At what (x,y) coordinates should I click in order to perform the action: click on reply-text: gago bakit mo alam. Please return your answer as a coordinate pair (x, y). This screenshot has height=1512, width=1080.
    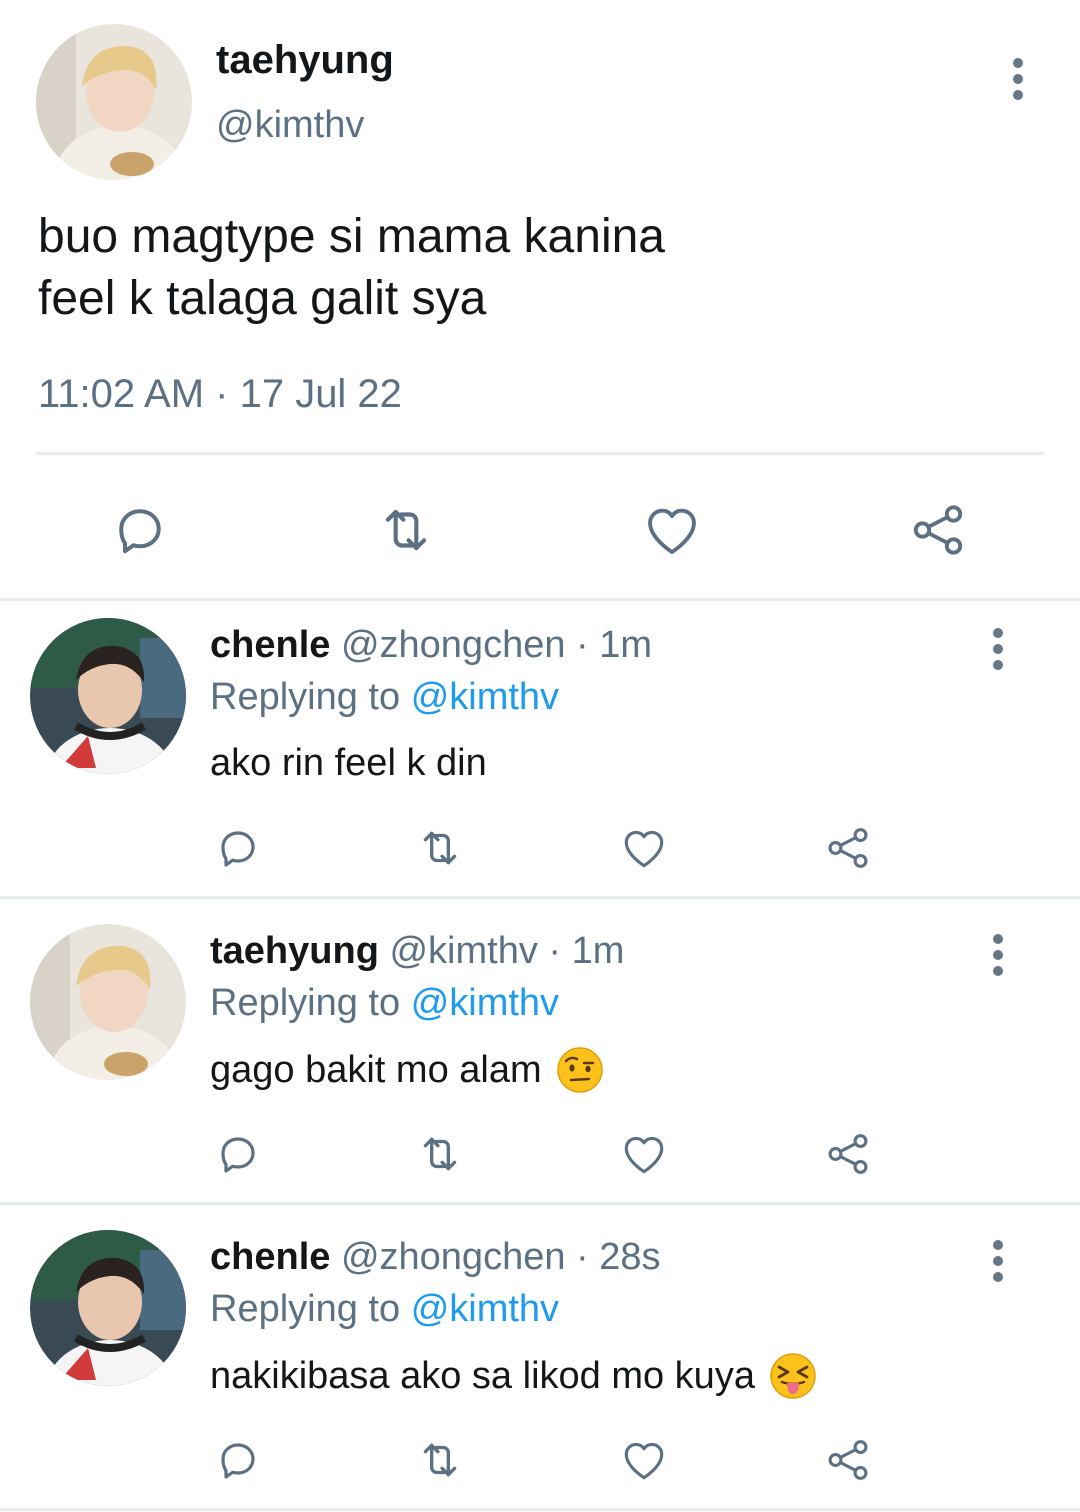
    Looking at the image, I should click on (407, 1070).